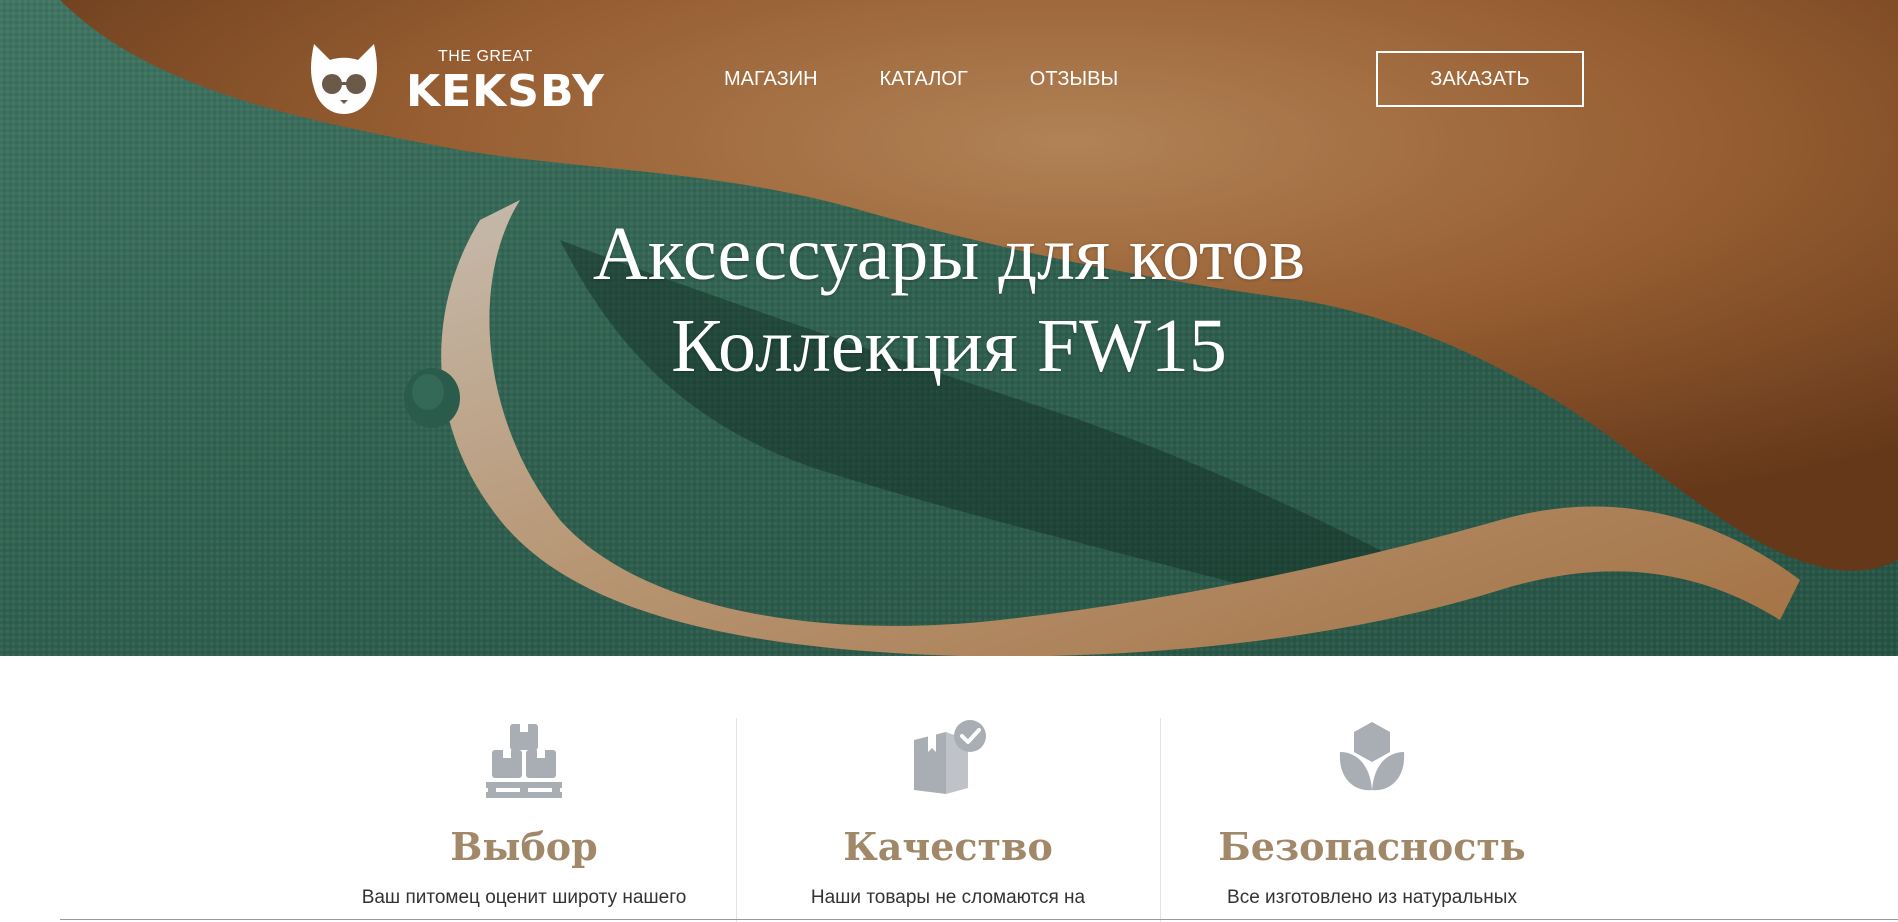 Image resolution: width=1898 pixels, height=922 pixels. Describe the element at coordinates (1480, 79) in the screenshot. I see `order-button: ЗАКАЗАТЬ` at that location.